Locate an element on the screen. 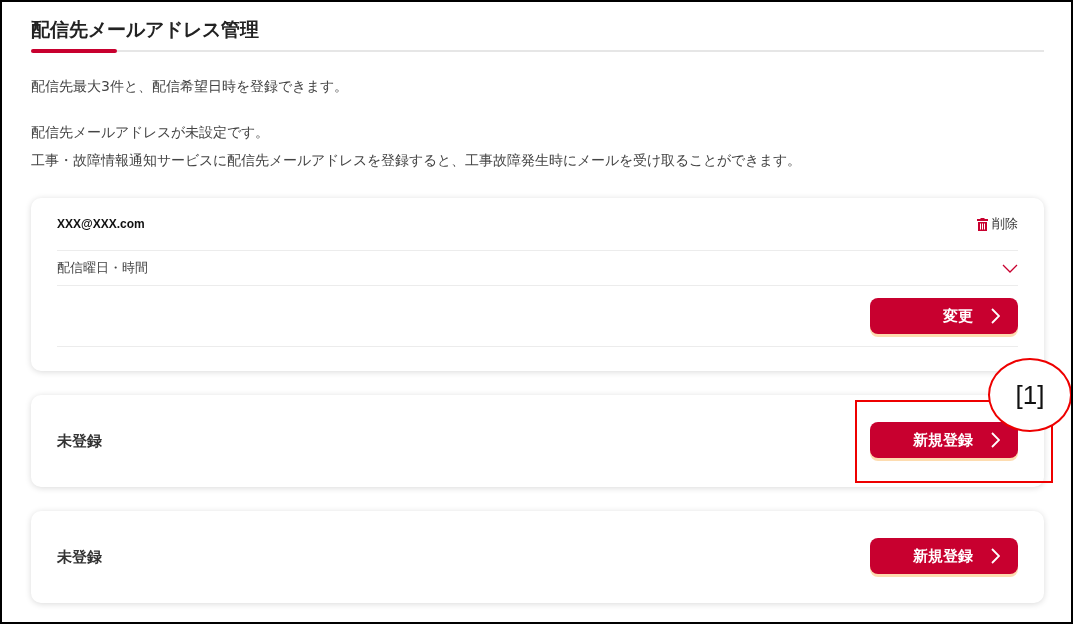 Image resolution: width=1073 pixels, height=624 pixels. callout-label: [1] is located at coordinates (1029, 395).